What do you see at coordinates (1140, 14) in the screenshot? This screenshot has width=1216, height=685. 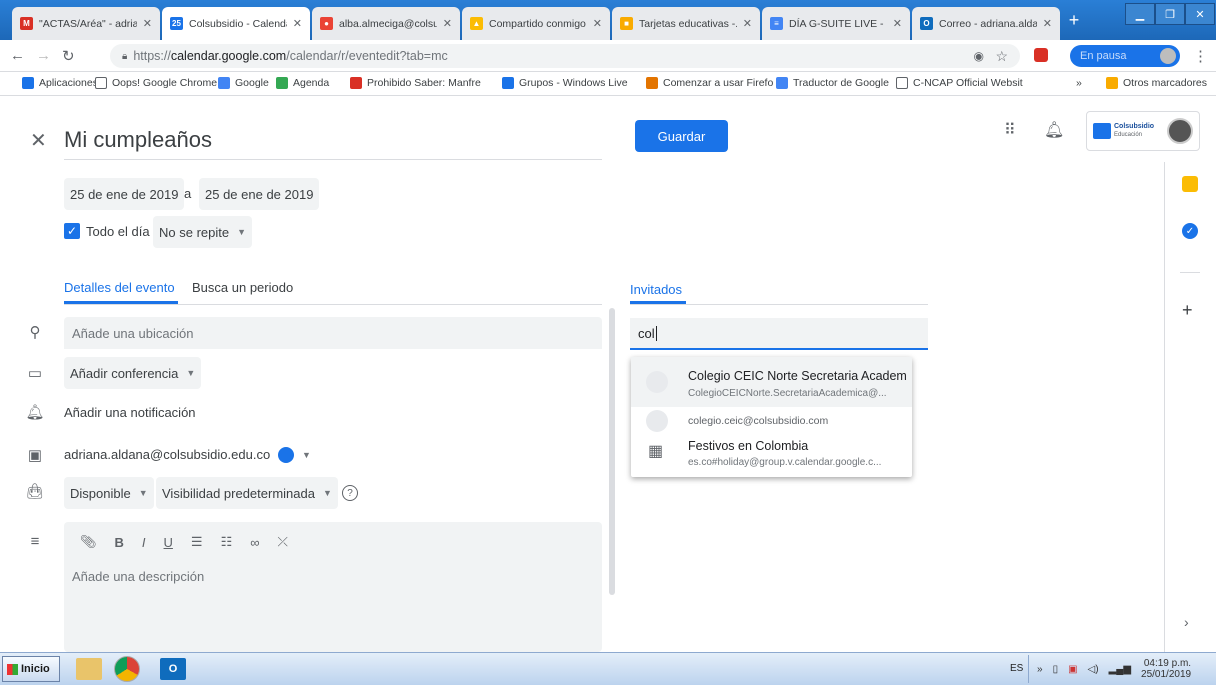 I see `minimize-button: ▁` at bounding box center [1140, 14].